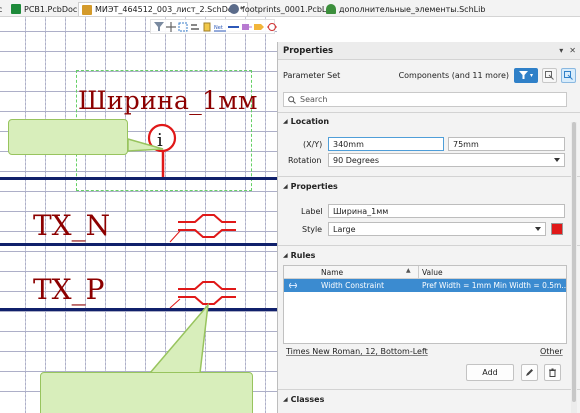  What do you see at coordinates (179, 338) in the screenshot?
I see `callout-bottom-pointer` at bounding box center [179, 338].